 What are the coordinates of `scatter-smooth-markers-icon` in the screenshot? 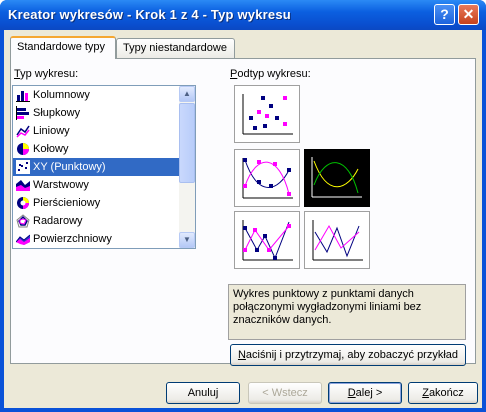 It's located at (267, 178).